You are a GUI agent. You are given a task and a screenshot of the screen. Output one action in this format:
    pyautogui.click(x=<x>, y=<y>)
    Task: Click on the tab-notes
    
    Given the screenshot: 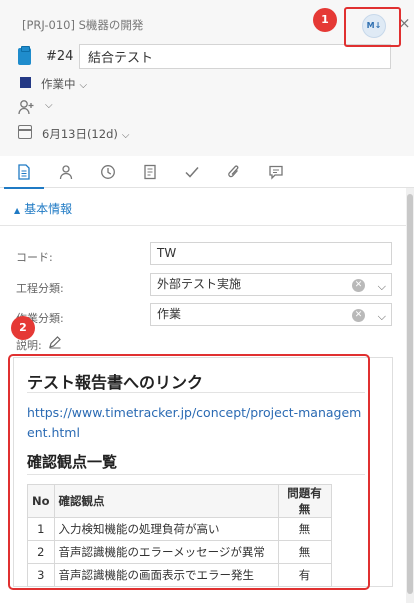 What is the action you would take?
    pyautogui.click(x=150, y=172)
    